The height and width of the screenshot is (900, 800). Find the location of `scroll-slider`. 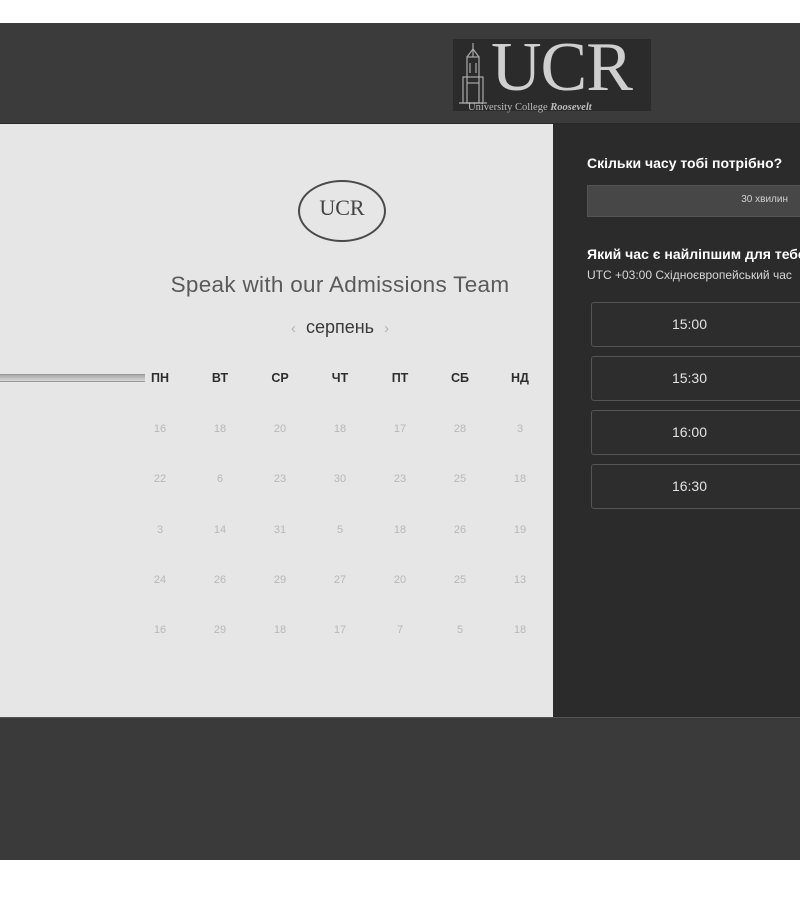

scroll-slider is located at coordinates (72, 378).